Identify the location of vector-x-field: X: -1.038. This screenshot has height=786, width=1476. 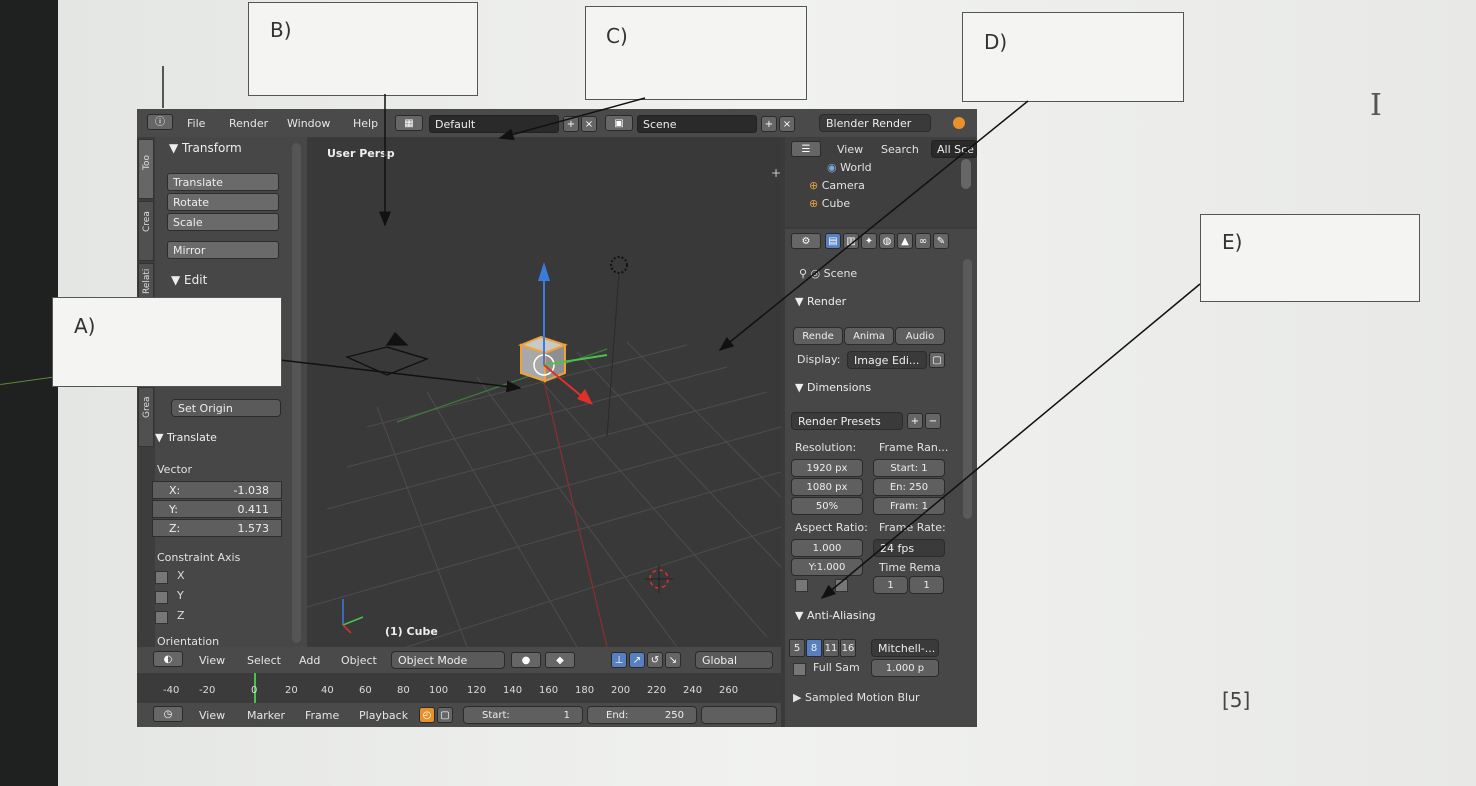
(217, 490).